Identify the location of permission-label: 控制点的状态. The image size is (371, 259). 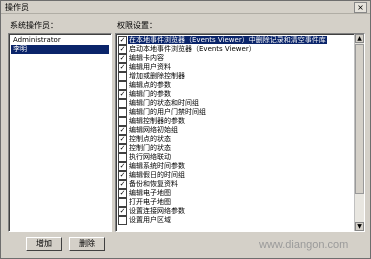
(150, 139).